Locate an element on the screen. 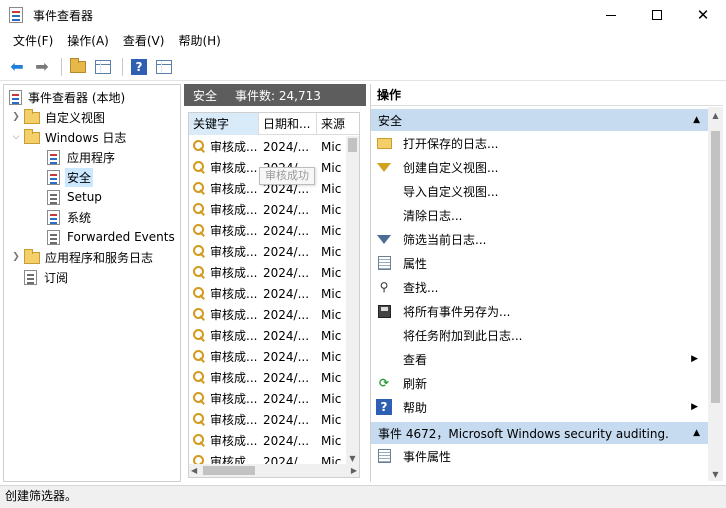 Image resolution: width=726 pixels, height=508 pixels. binoculars-icon: ⚲ is located at coordinates (384, 287).